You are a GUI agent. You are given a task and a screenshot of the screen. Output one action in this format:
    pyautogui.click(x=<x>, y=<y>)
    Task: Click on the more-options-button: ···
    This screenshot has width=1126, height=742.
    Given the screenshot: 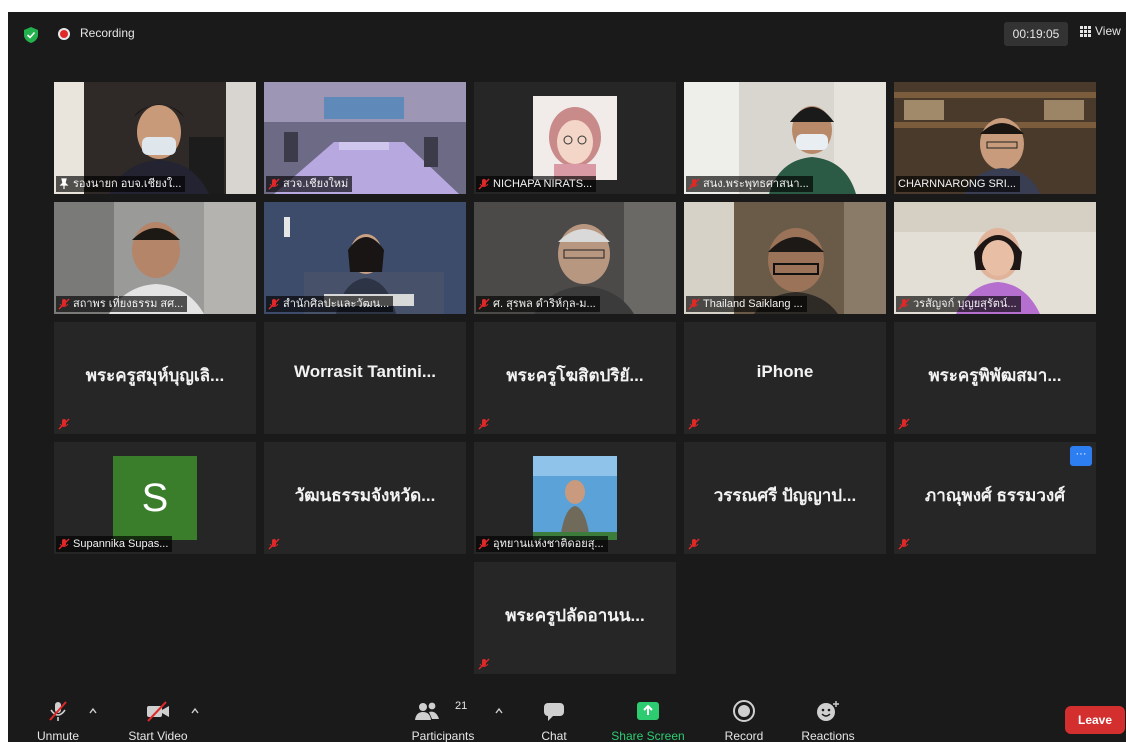 What is the action you would take?
    pyautogui.click(x=1081, y=456)
    